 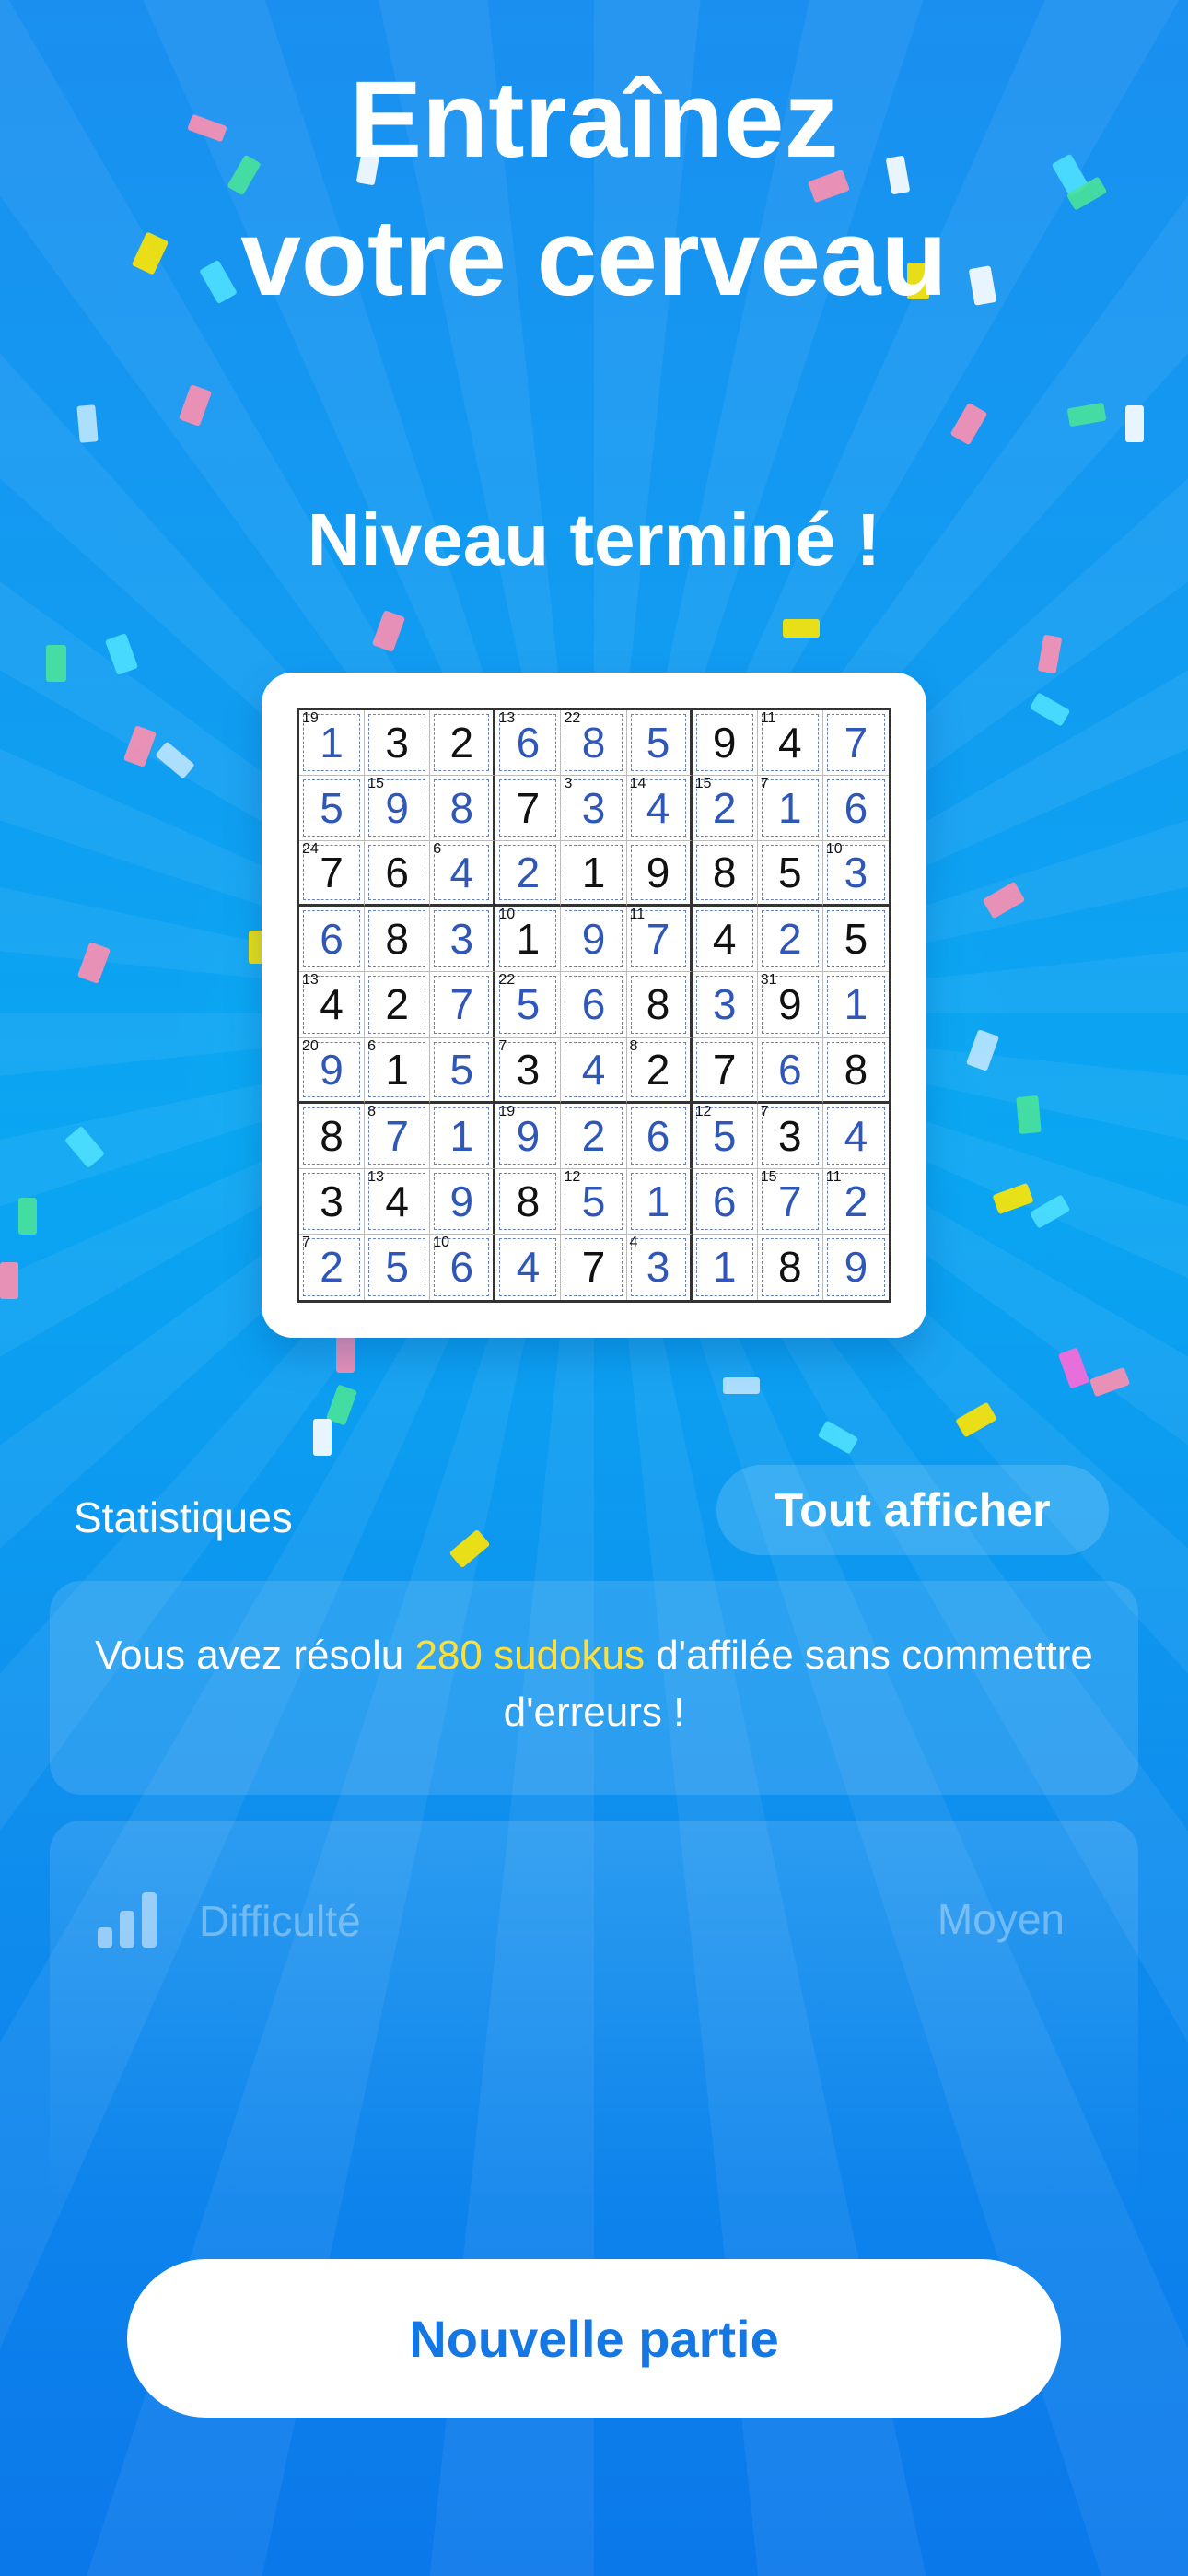 I want to click on cage-sum: 12, so click(x=703, y=1111).